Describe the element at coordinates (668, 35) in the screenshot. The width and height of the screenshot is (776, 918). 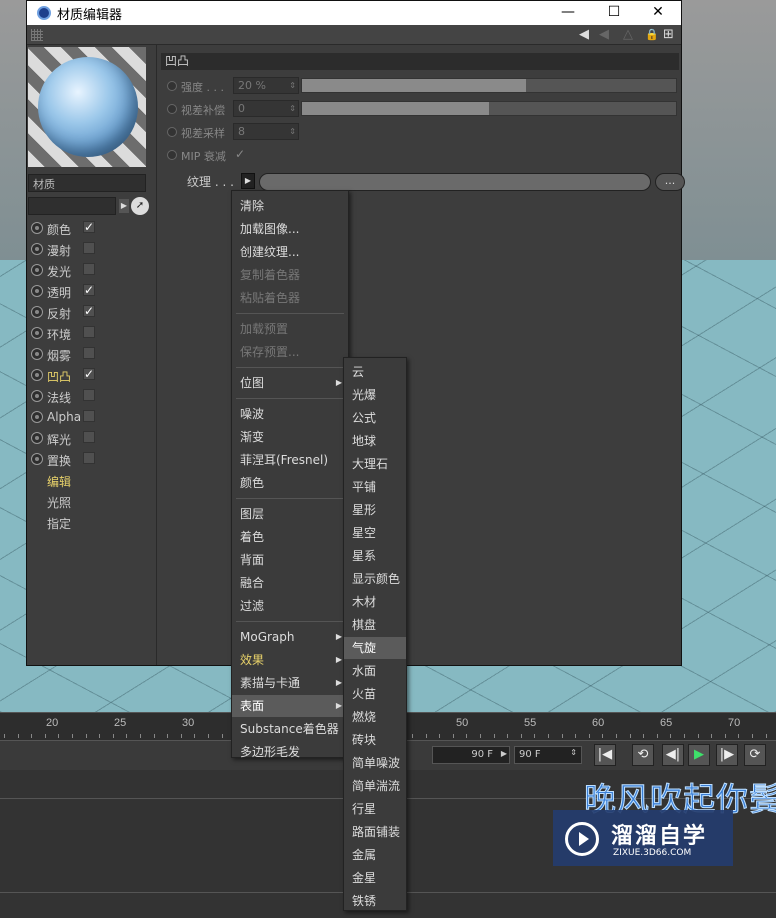
I see `add-panel-icon: ⊞` at that location.